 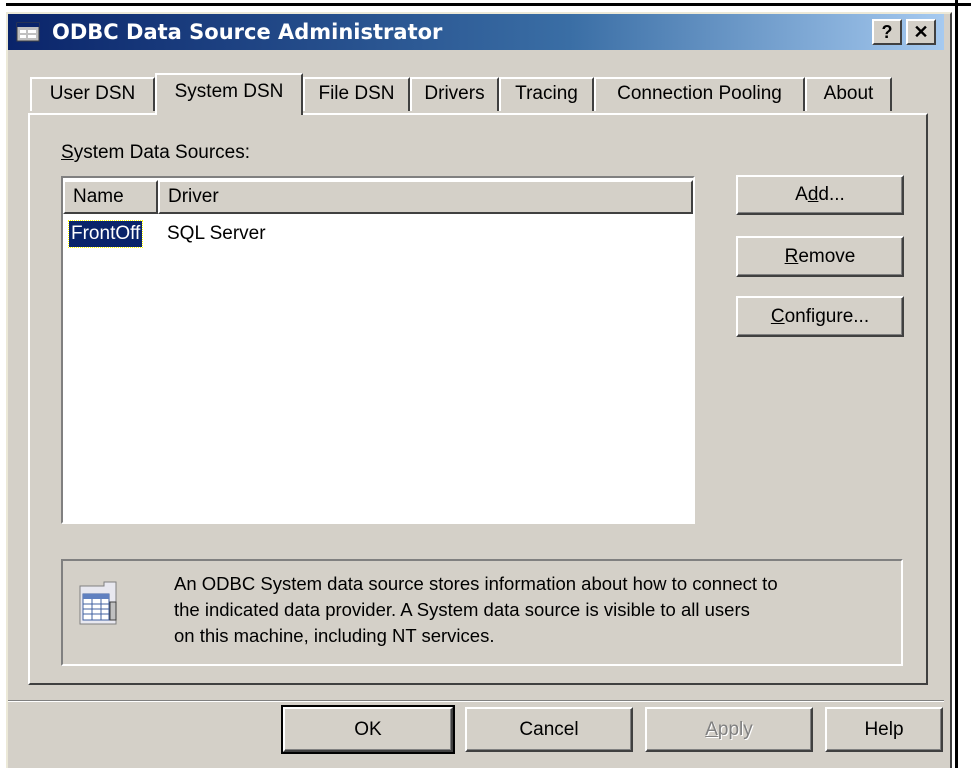 What do you see at coordinates (92, 94) in the screenshot?
I see `tab-user-dsn: User DSN` at bounding box center [92, 94].